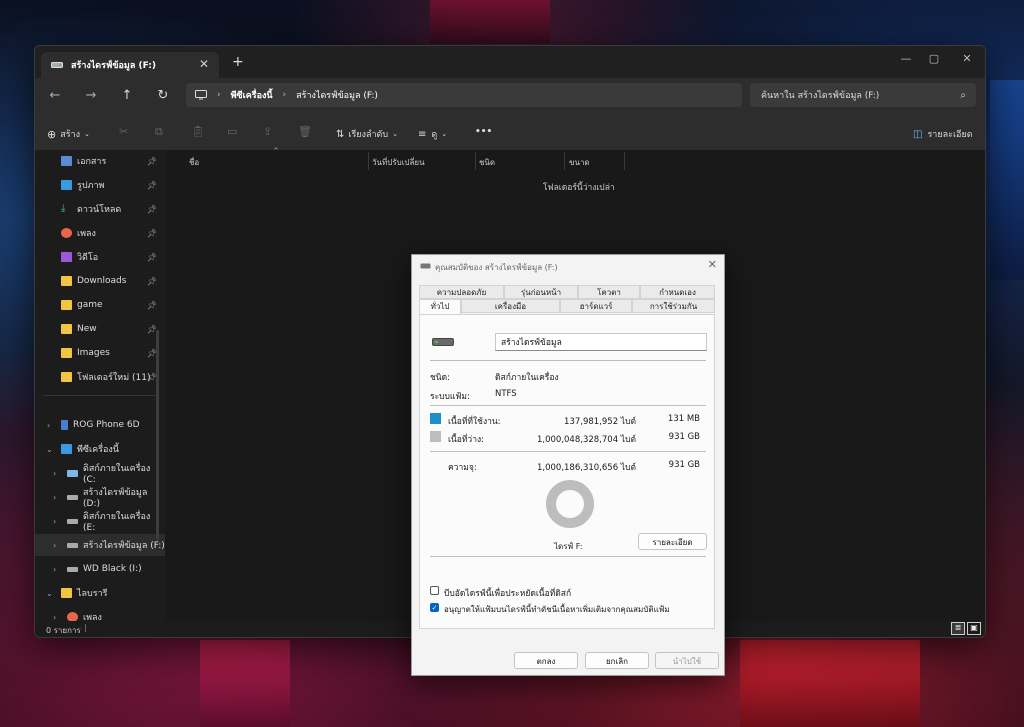  What do you see at coordinates (123, 131) in the screenshot?
I see `cut-icon: ✂` at bounding box center [123, 131].